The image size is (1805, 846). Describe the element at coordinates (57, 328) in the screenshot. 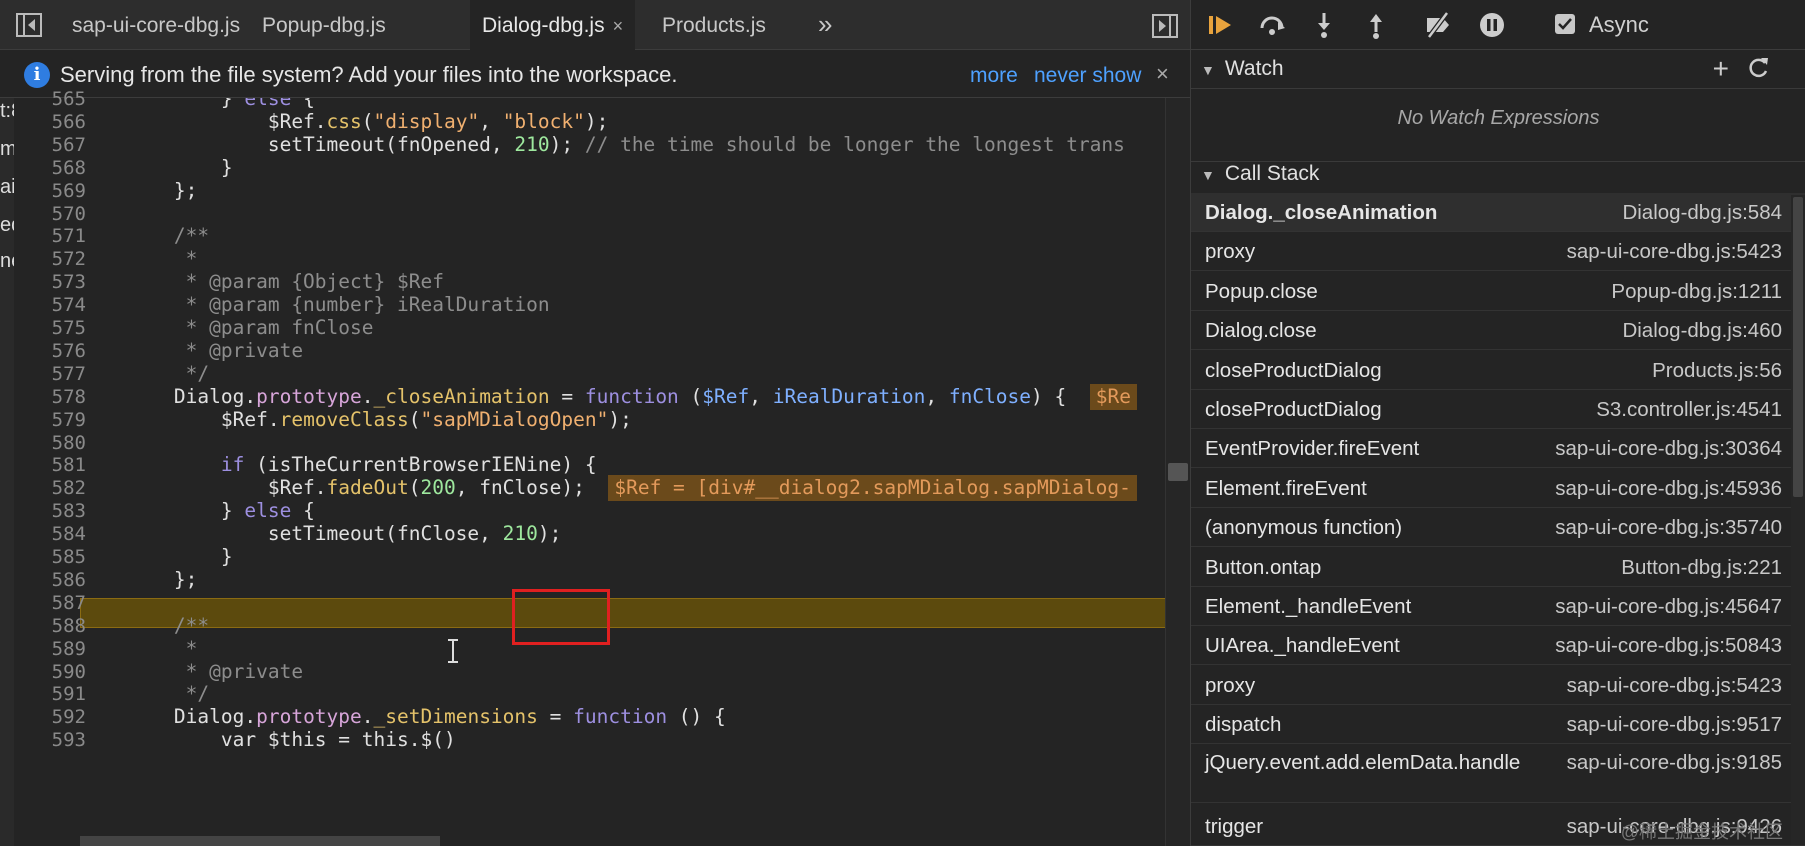

I see `line-number: 575` at that location.